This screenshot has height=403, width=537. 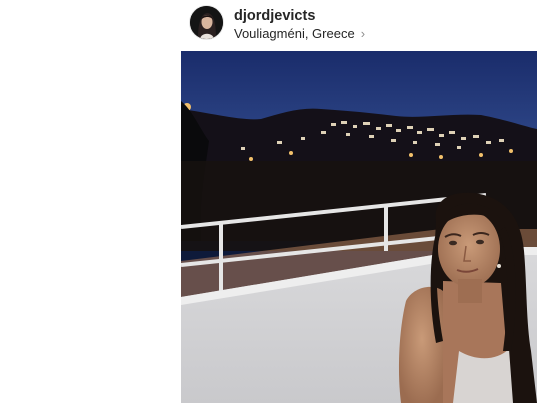 I want to click on location-link: Vouliagméni, Greece ›, so click(x=299, y=33).